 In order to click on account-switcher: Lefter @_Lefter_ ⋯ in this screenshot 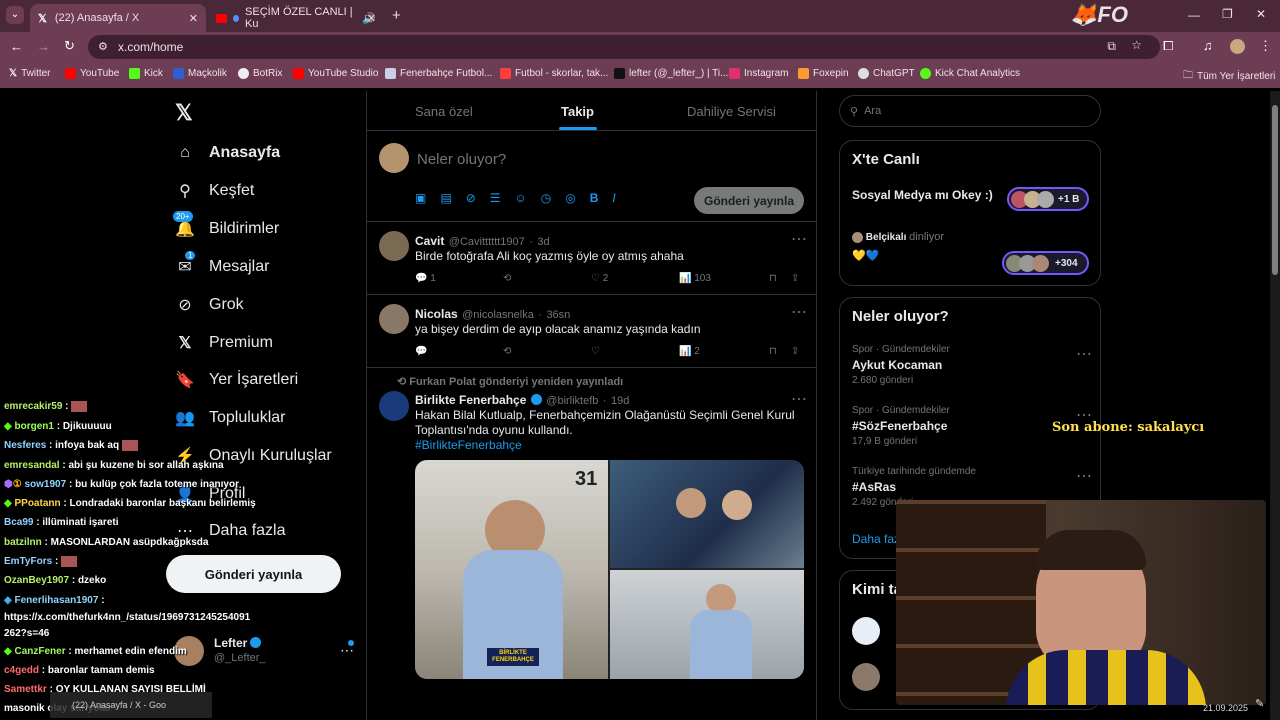, I will do `click(264, 652)`.